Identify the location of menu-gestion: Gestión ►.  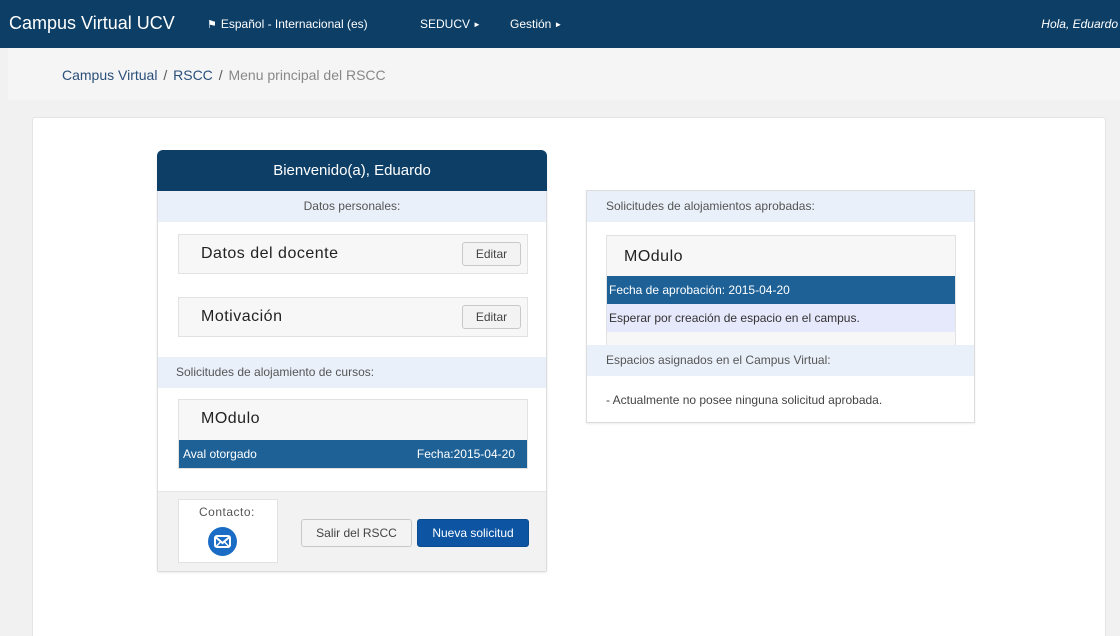
(536, 24).